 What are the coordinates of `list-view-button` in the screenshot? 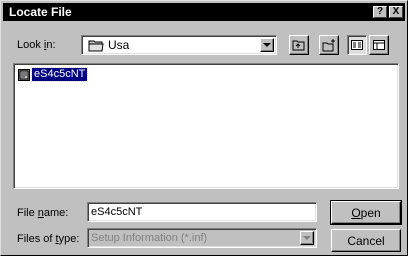 It's located at (357, 45).